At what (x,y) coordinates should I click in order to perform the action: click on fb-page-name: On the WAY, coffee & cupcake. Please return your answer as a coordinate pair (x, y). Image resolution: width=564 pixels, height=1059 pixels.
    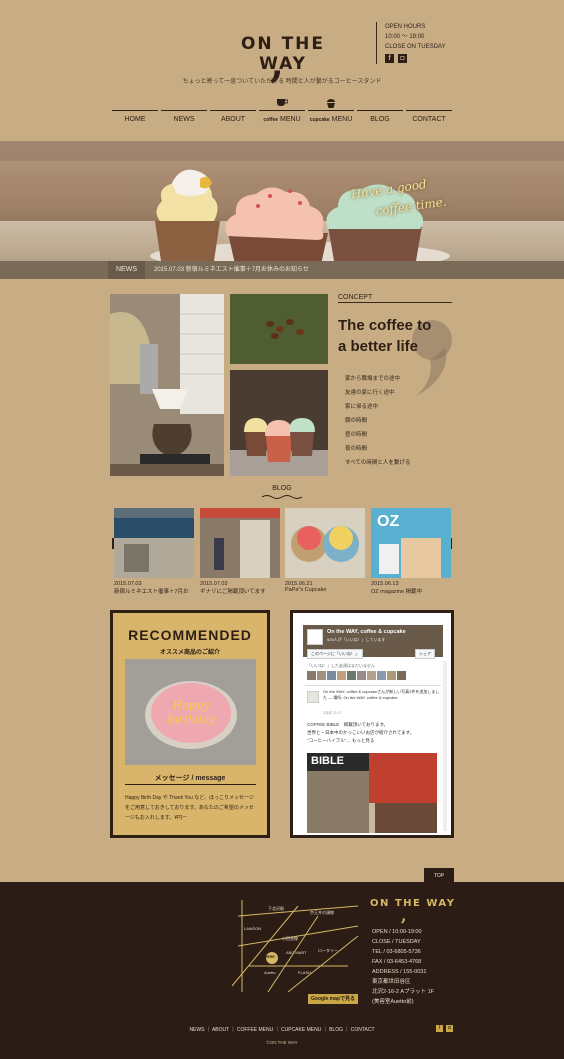
    Looking at the image, I should click on (366, 632).